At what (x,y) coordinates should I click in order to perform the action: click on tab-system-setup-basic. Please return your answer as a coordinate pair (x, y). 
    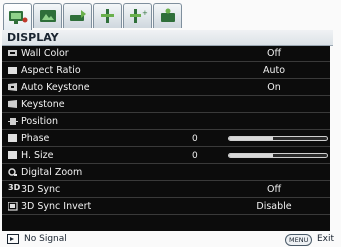
    Looking at the image, I should click on (107, 15).